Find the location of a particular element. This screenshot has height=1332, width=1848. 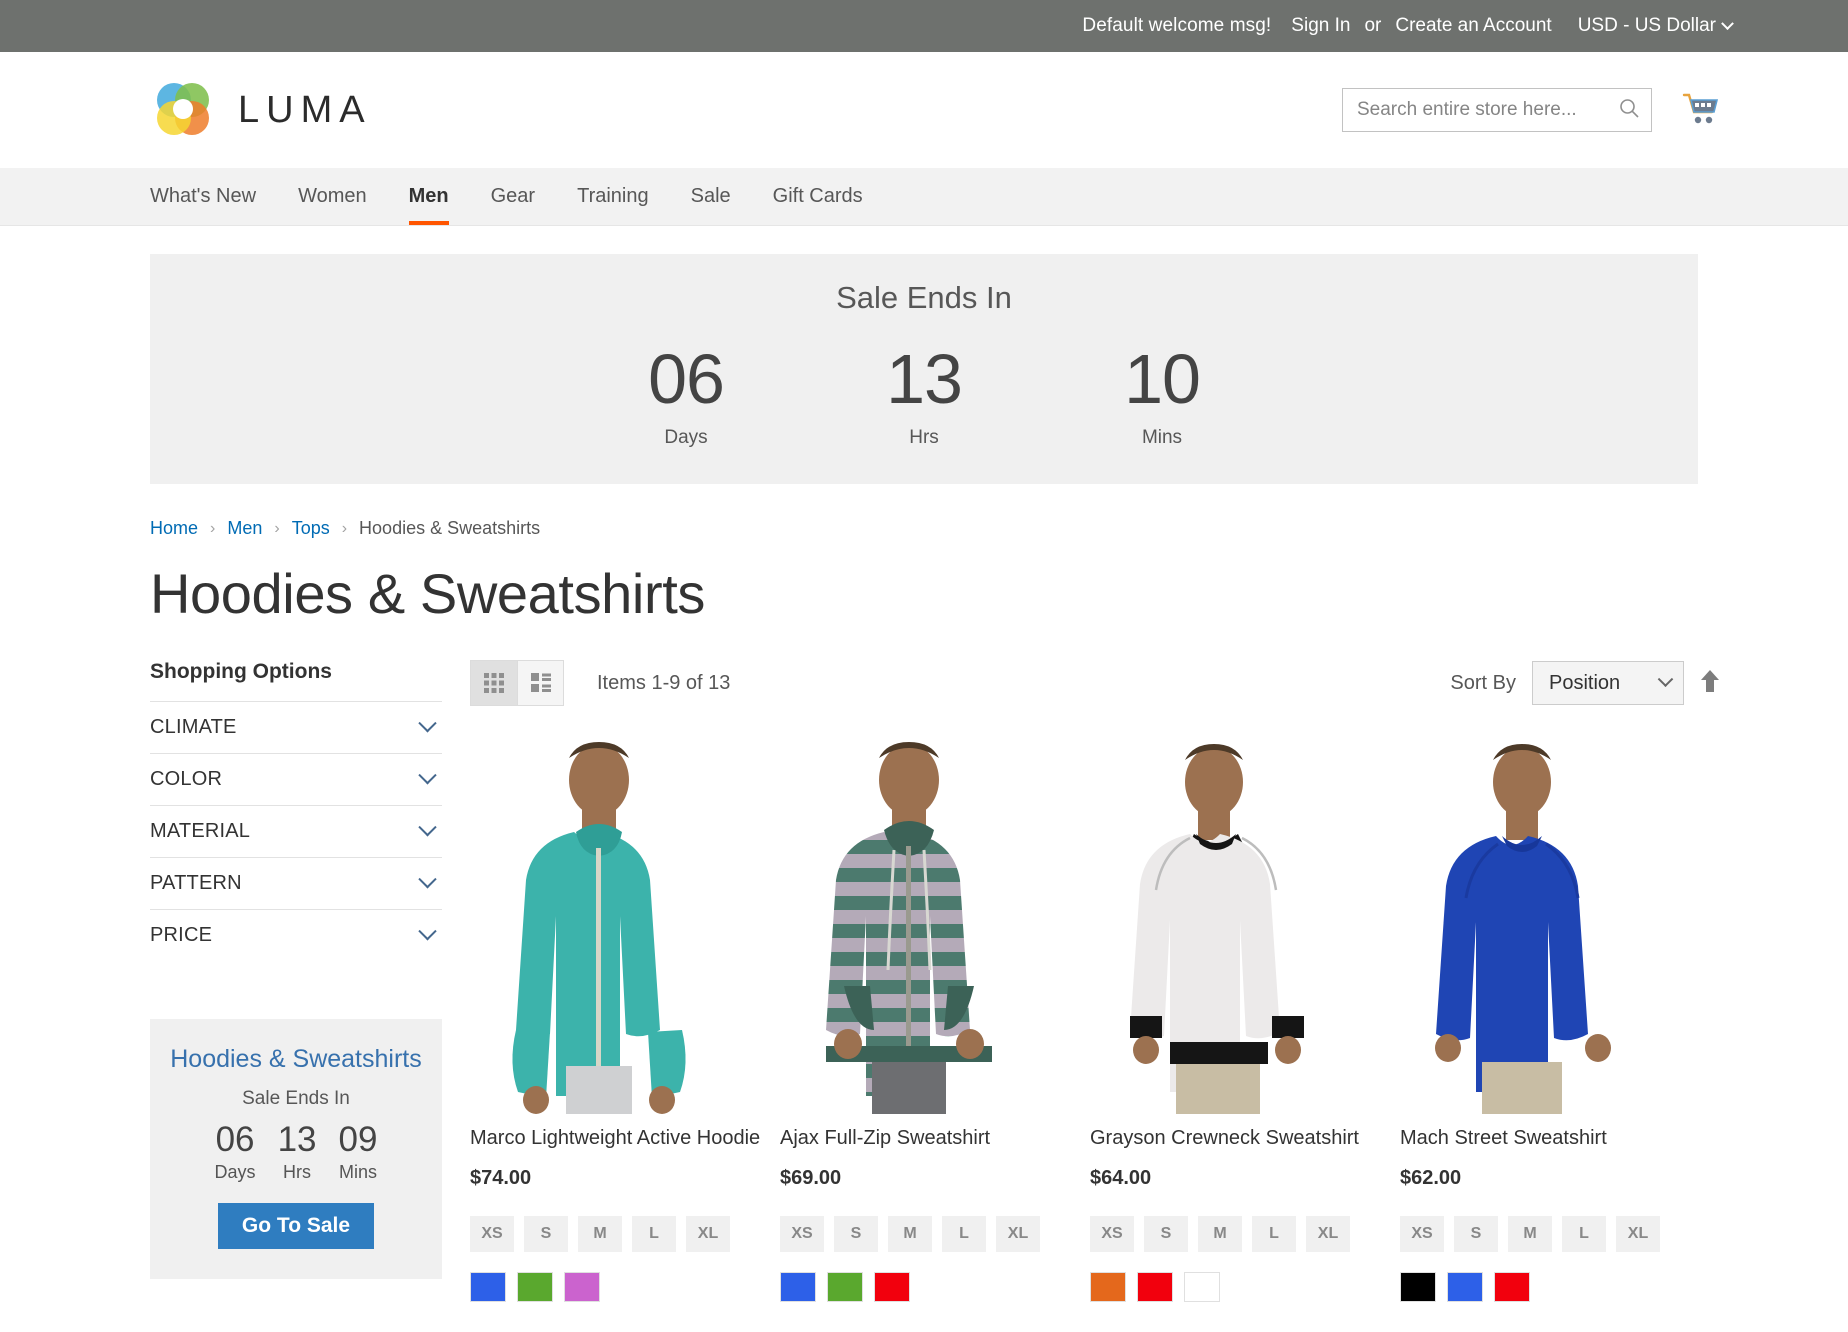

go-to-sale-button: Go To Sale is located at coordinates (296, 1225).